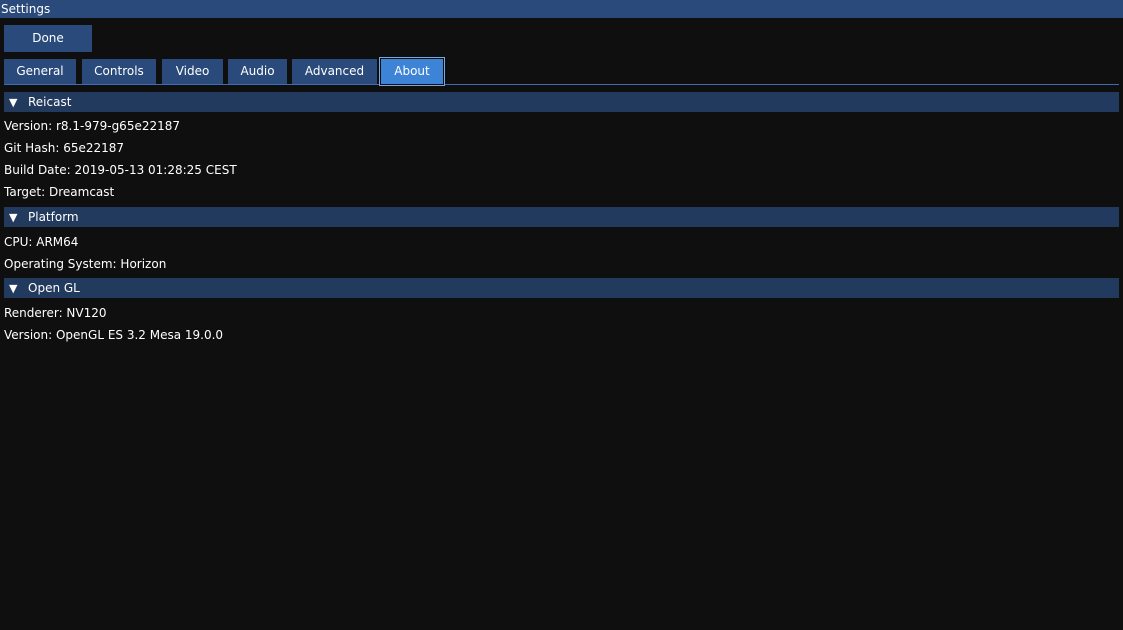  Describe the element at coordinates (192, 71) in the screenshot. I see `tab-video: Video` at that location.